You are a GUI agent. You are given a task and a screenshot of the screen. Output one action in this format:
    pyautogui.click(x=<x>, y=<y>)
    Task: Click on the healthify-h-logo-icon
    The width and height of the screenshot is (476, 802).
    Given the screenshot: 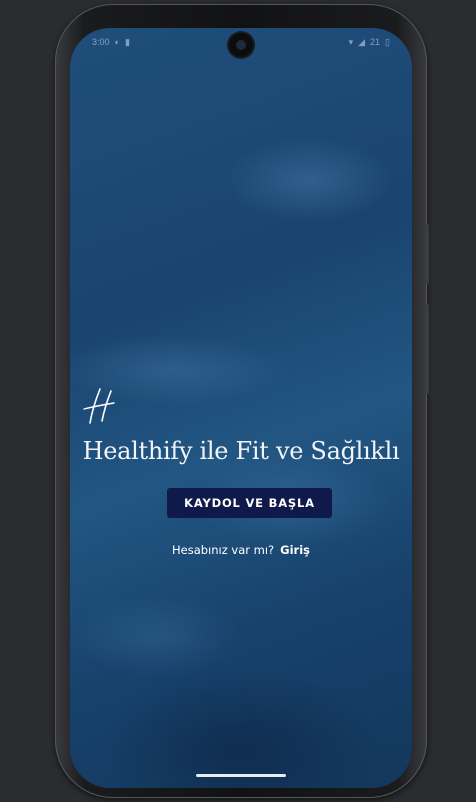 What is the action you would take?
    pyautogui.click(x=99, y=406)
    